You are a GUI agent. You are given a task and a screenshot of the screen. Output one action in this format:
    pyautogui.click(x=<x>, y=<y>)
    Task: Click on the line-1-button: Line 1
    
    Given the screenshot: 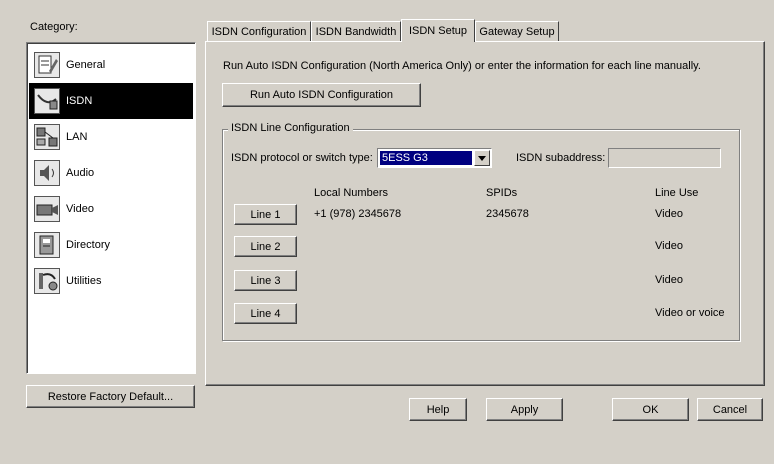 What is the action you would take?
    pyautogui.click(x=265, y=214)
    